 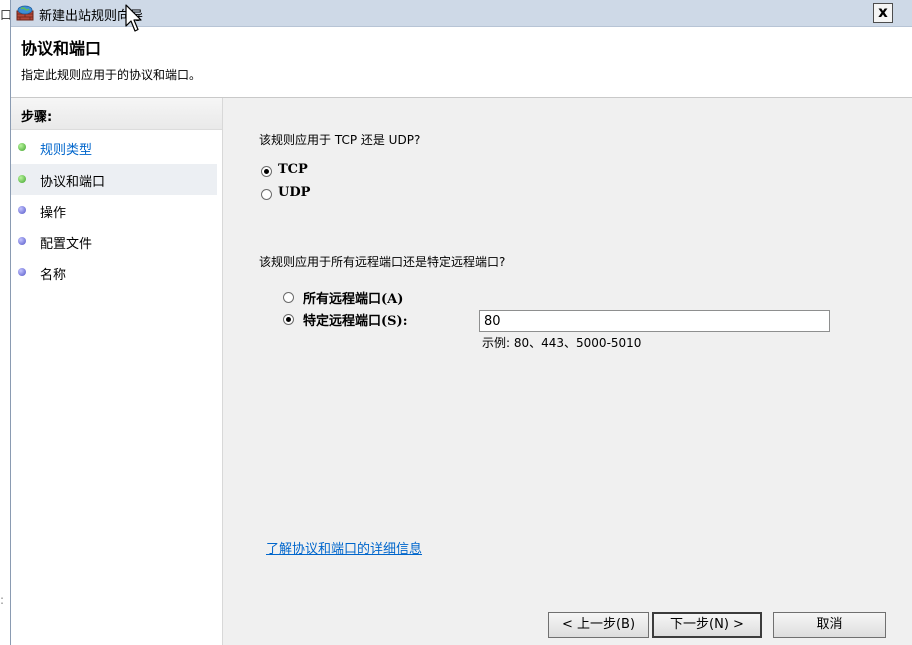 I want to click on page-title: 协议和端口, so click(x=61, y=48).